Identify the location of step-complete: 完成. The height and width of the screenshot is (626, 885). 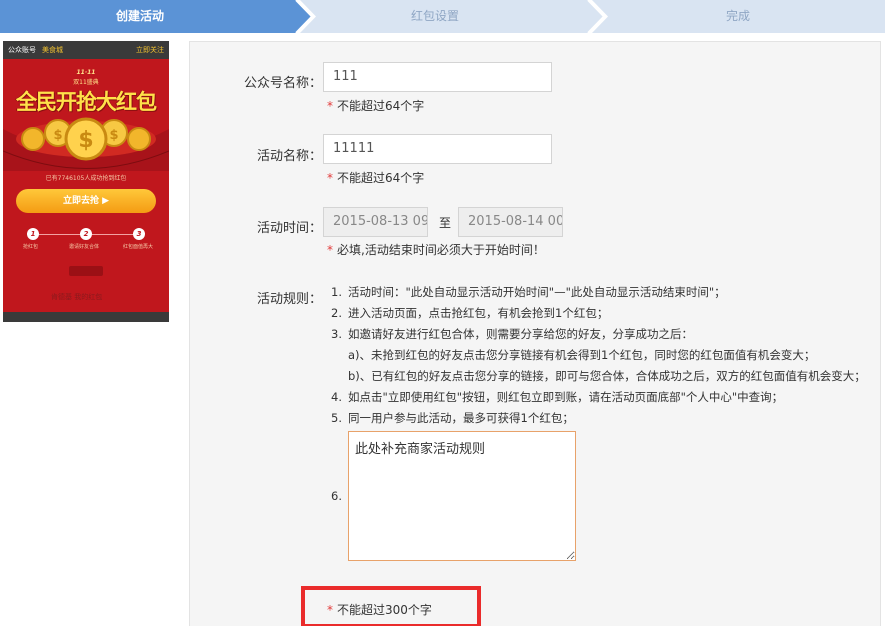
(737, 16).